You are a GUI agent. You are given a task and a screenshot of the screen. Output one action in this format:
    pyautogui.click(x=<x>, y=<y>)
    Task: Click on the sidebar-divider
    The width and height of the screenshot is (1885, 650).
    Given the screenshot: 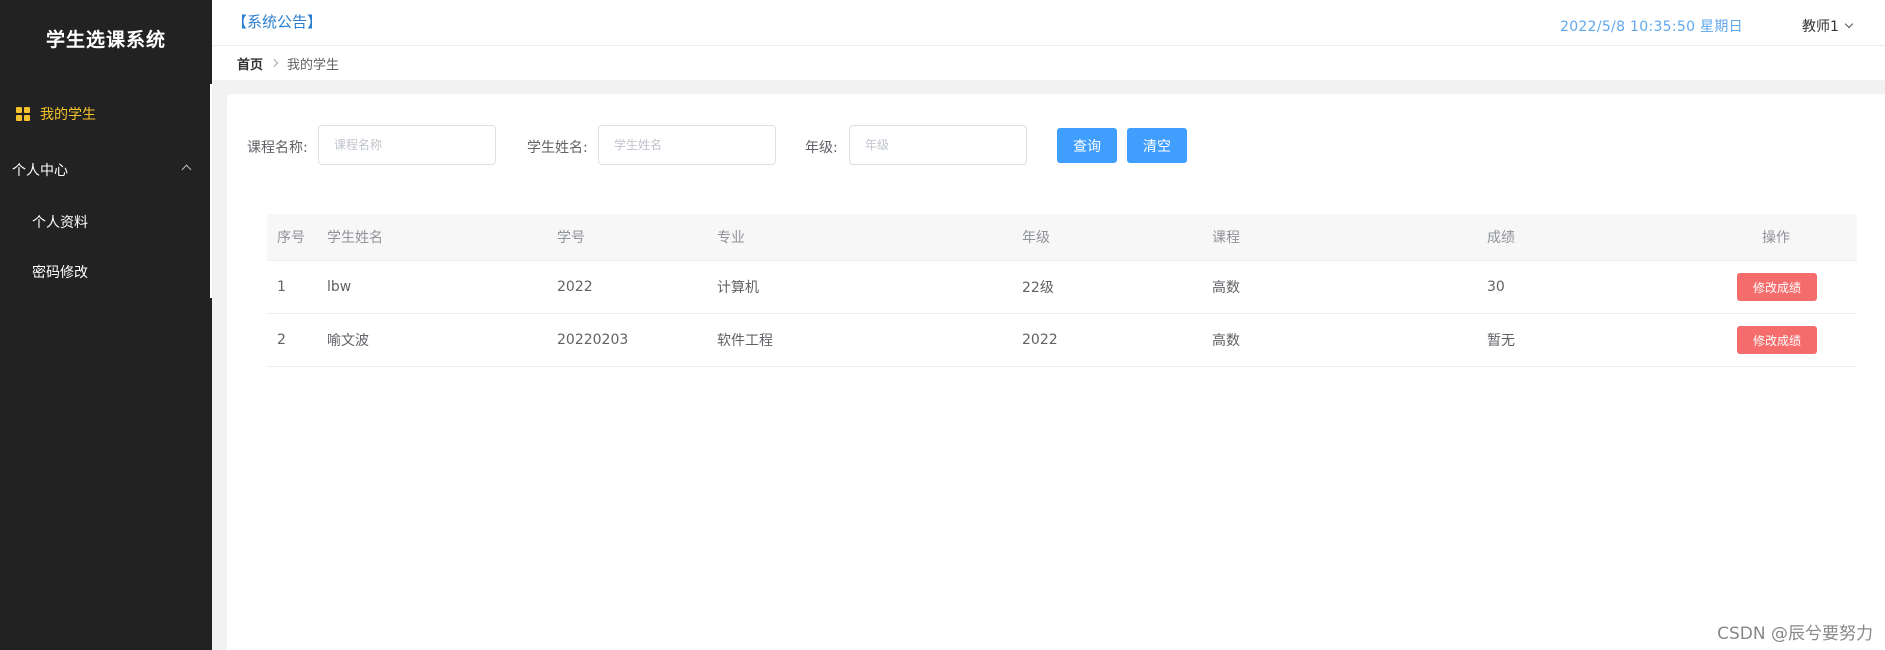 What is the action you would take?
    pyautogui.click(x=211, y=191)
    